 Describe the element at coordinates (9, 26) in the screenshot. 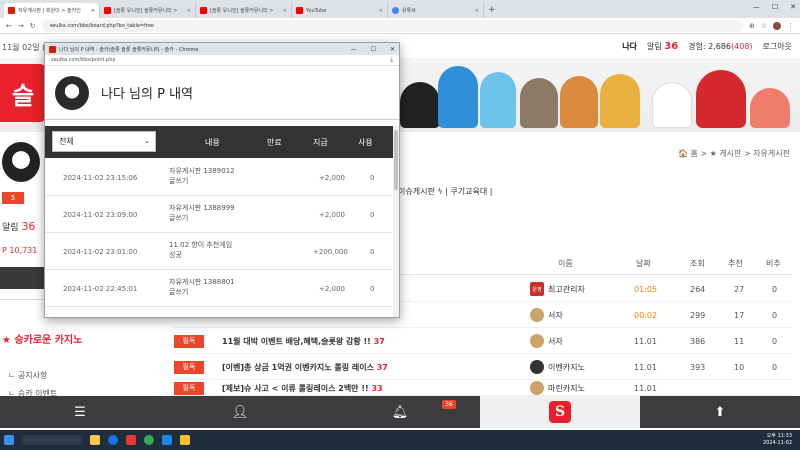

I see `back-icon: ←` at that location.